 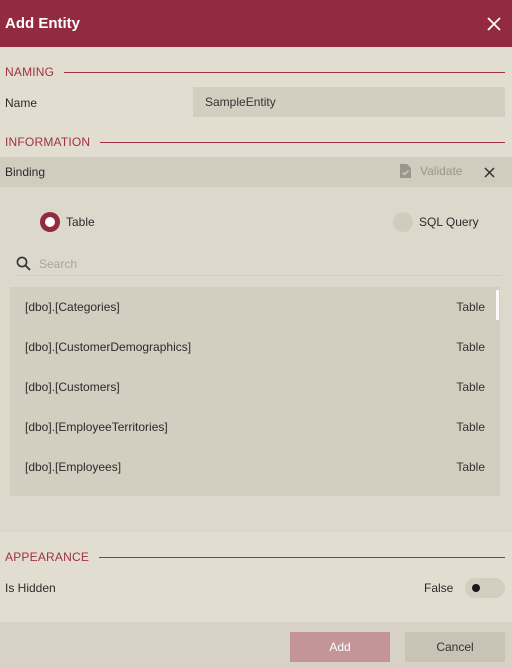 What do you see at coordinates (497, 305) in the screenshot?
I see `list-scrollbar` at bounding box center [497, 305].